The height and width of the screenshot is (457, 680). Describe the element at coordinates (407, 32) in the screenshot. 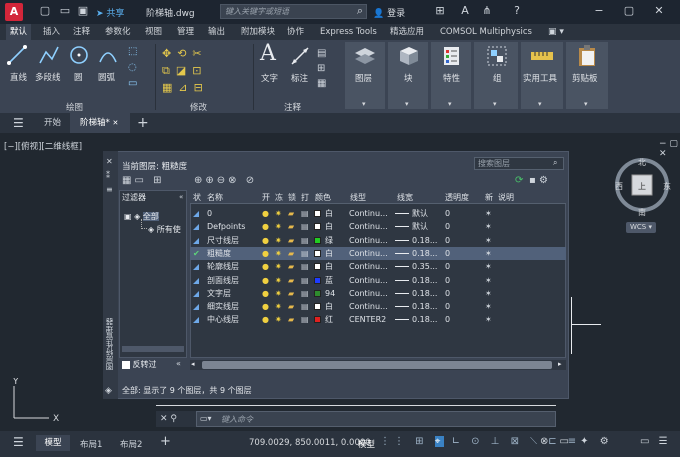

I see `tab-featured-apps: 精选应用` at that location.